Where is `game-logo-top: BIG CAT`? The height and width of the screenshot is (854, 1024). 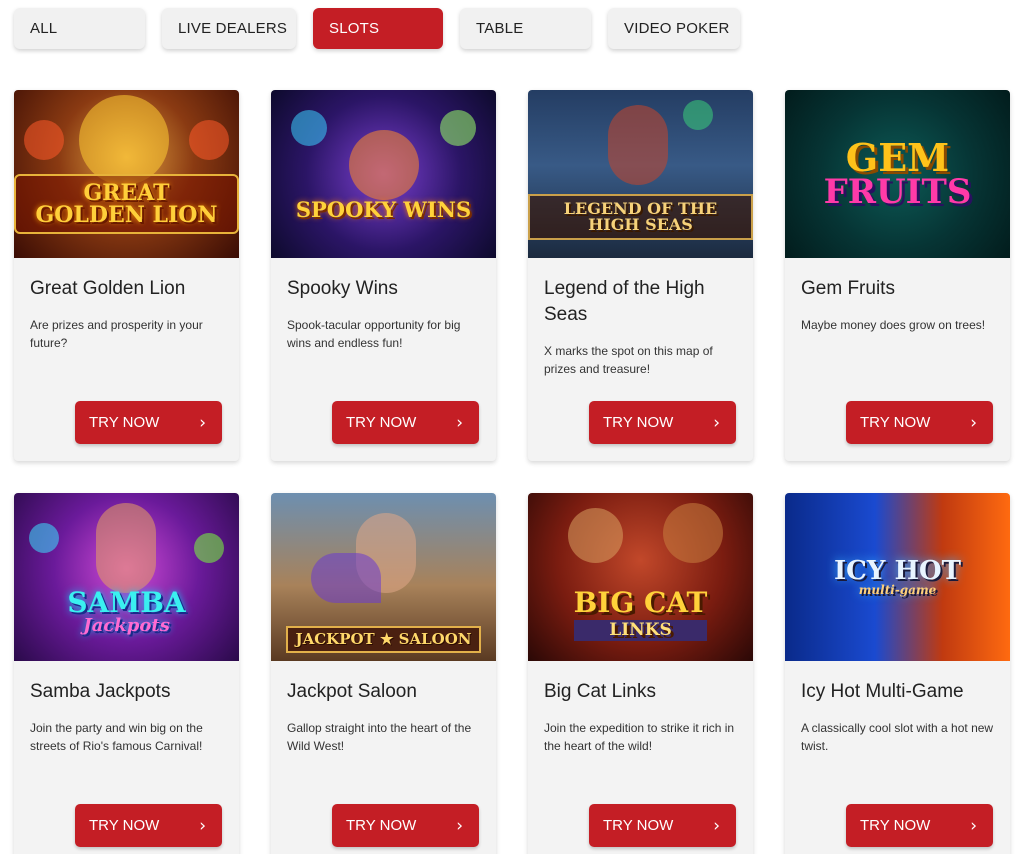
game-logo-top: BIG CAT is located at coordinates (640, 602).